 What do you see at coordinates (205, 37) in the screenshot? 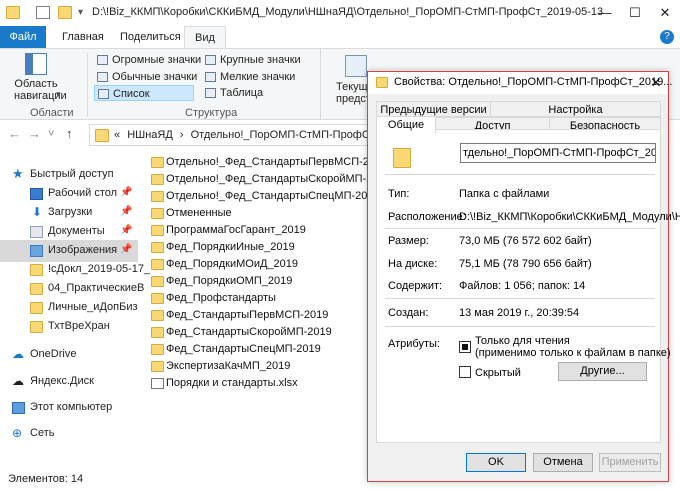
I see `tab-view: Вид` at bounding box center [205, 37].